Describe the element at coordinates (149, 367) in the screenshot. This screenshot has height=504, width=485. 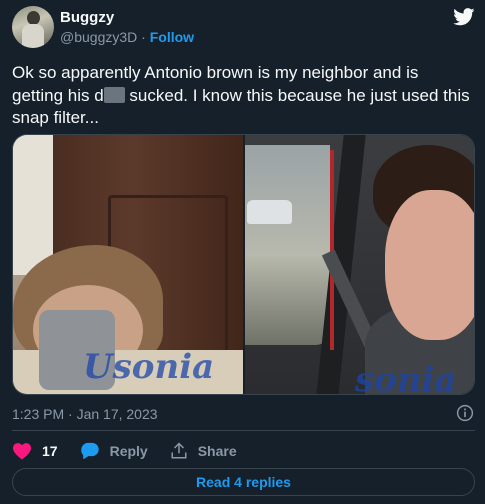
I see `watermark-left: Usonia` at that location.